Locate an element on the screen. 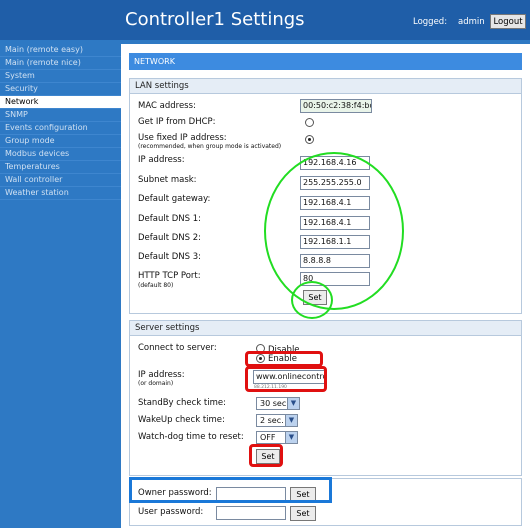 The height and width of the screenshot is (528, 530). server-ip-field: www.onlinecontro is located at coordinates (289, 377).